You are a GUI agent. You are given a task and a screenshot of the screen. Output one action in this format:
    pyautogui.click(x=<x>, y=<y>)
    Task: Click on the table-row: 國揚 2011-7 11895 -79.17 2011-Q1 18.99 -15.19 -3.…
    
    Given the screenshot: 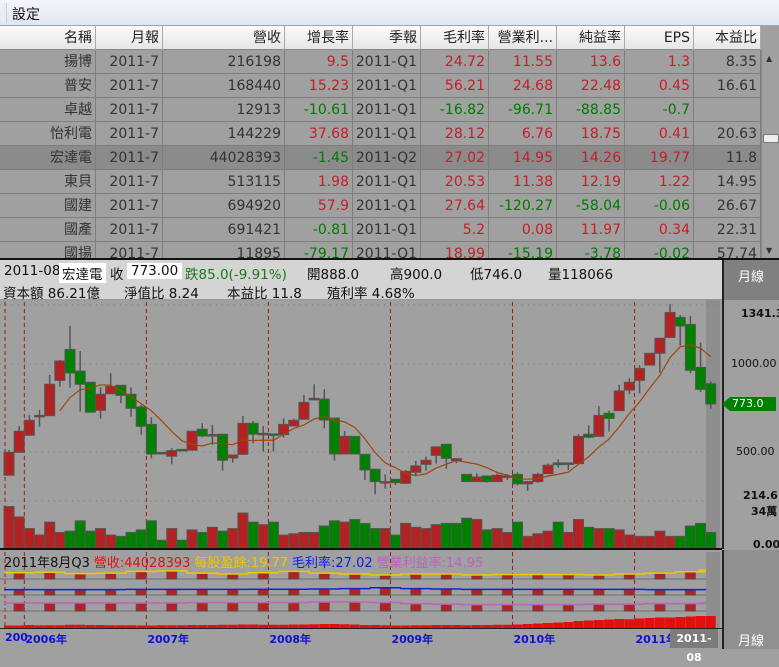 What is the action you would take?
    pyautogui.click(x=380, y=250)
    